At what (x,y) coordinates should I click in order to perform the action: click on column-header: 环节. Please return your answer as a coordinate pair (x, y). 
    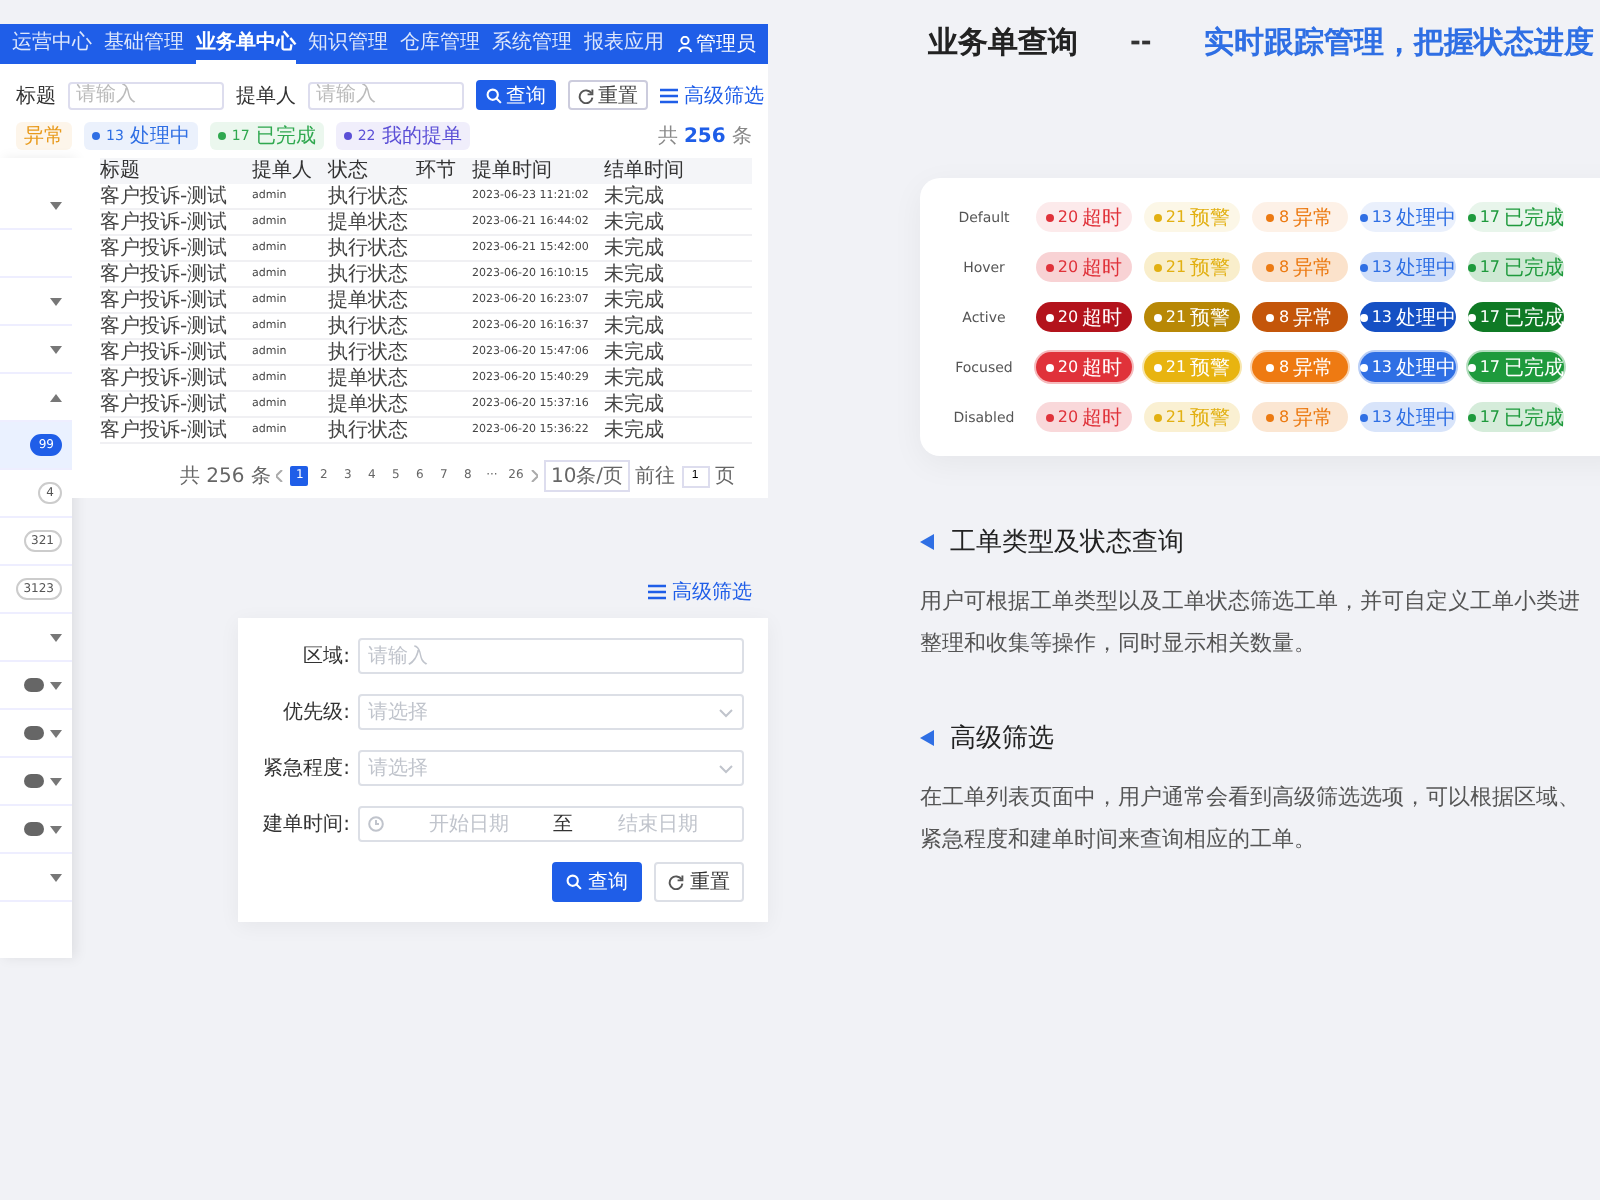
    Looking at the image, I should click on (444, 171).